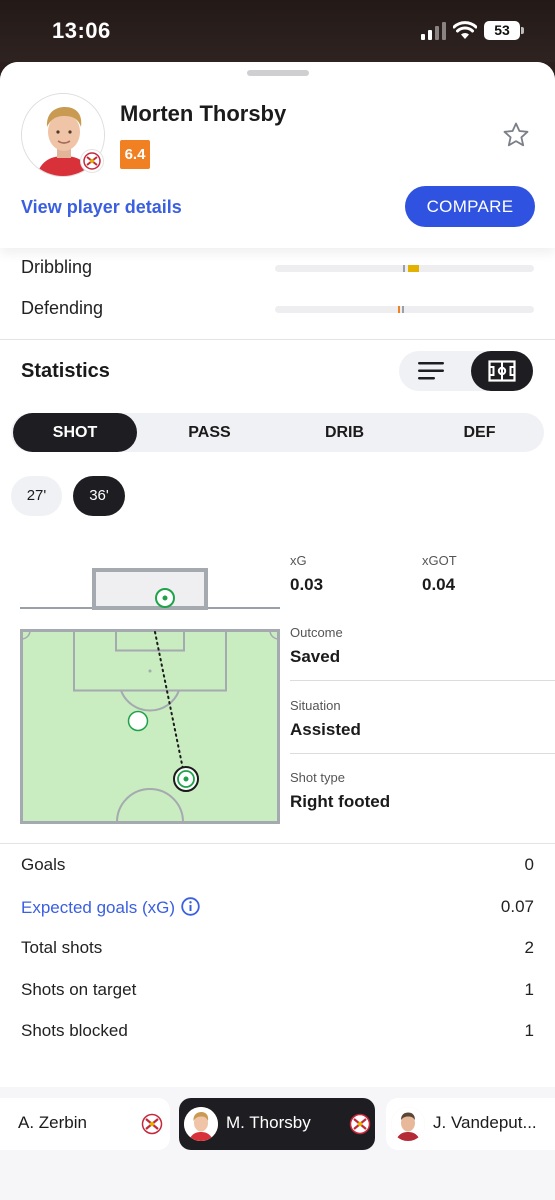 The width and height of the screenshot is (555, 1200). I want to click on stat-row-shots-on-target: Shots on target 1, so click(277, 991).